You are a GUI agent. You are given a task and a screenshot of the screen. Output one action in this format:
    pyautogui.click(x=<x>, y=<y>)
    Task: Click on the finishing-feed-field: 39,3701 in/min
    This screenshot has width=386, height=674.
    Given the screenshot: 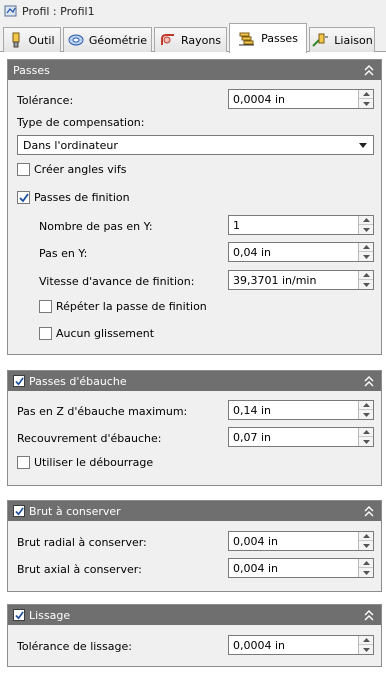 What is the action you would take?
    pyautogui.click(x=301, y=280)
    